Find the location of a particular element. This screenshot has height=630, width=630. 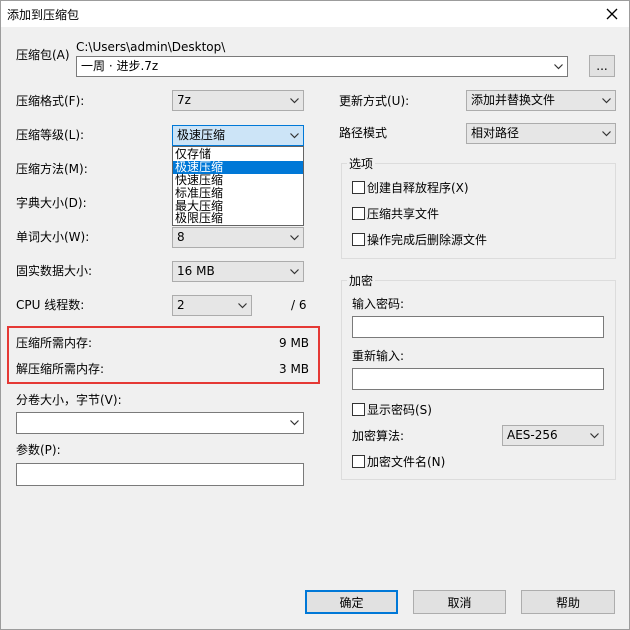

help-button-label: 帮助 is located at coordinates (567, 602).